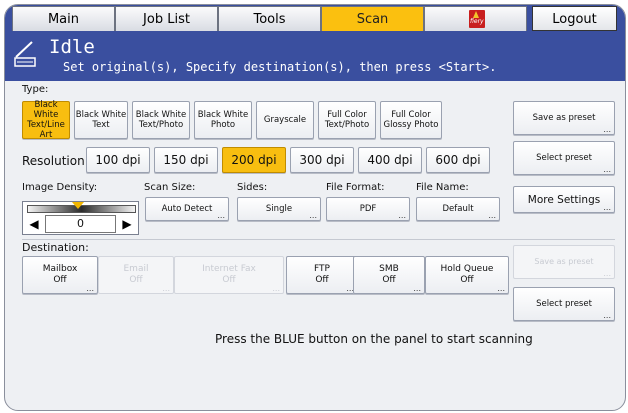  I want to click on type-option-full-color-text-photo: Full Color Text/Photo, so click(347, 120).